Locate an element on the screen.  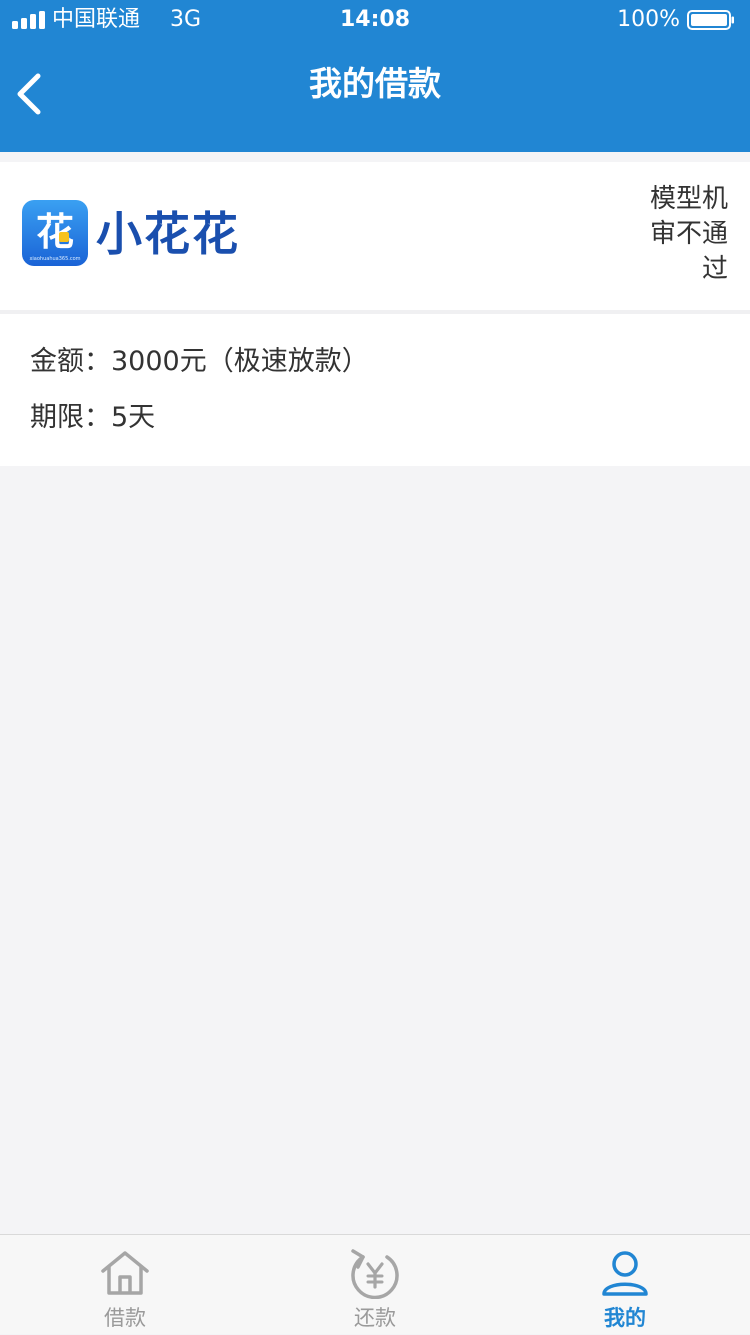
page-title: 我的借款 is located at coordinates (375, 83).